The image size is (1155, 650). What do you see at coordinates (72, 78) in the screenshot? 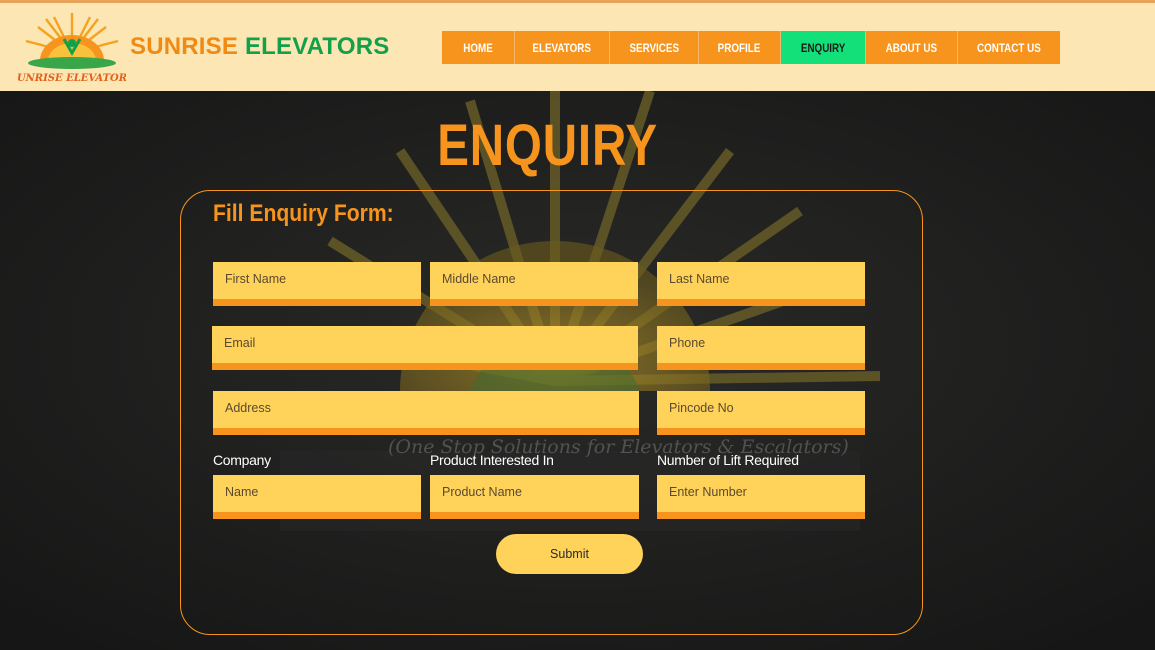
I see `svg-text: SUNRISE ELEVATORS` at bounding box center [72, 78].